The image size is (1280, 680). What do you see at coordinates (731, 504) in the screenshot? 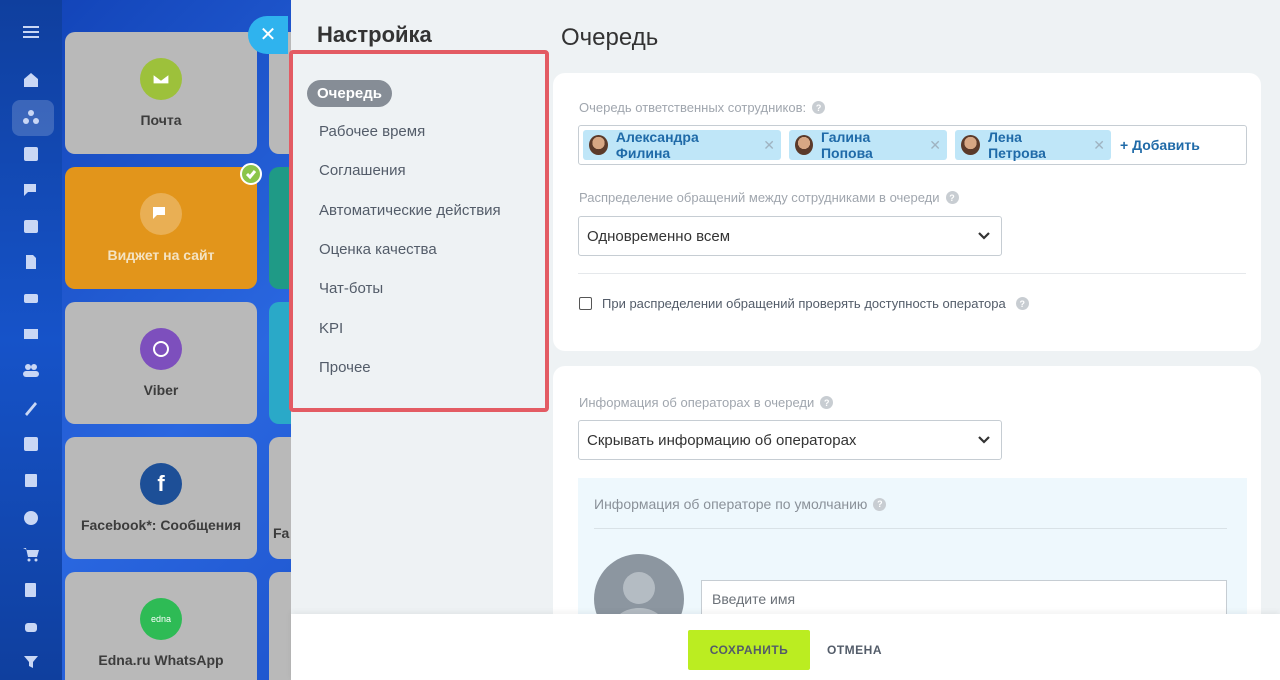
I see `default-operator-title-text: Информация об операторе по умолчанию` at bounding box center [731, 504].